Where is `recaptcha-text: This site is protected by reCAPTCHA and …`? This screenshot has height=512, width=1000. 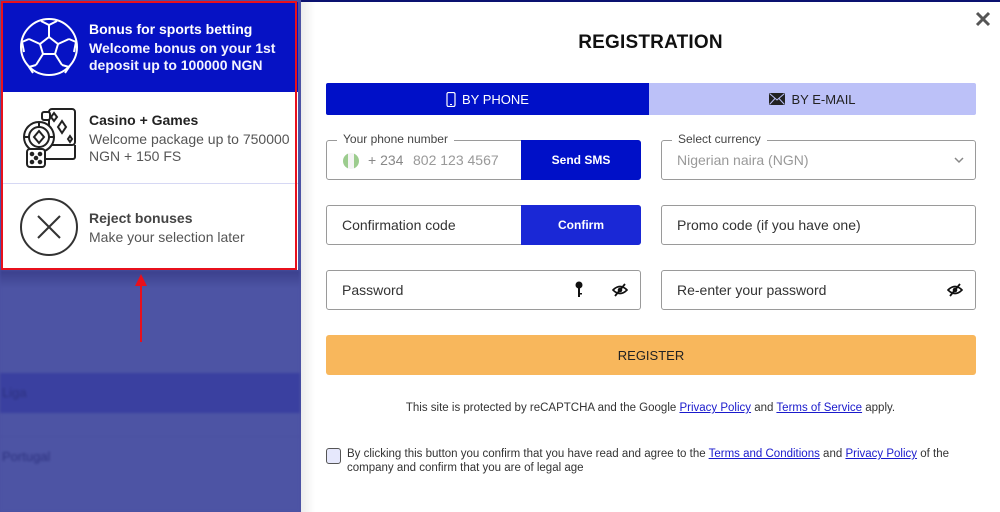 recaptcha-text: This site is protected by reCAPTCHA and … is located at coordinates (542, 408).